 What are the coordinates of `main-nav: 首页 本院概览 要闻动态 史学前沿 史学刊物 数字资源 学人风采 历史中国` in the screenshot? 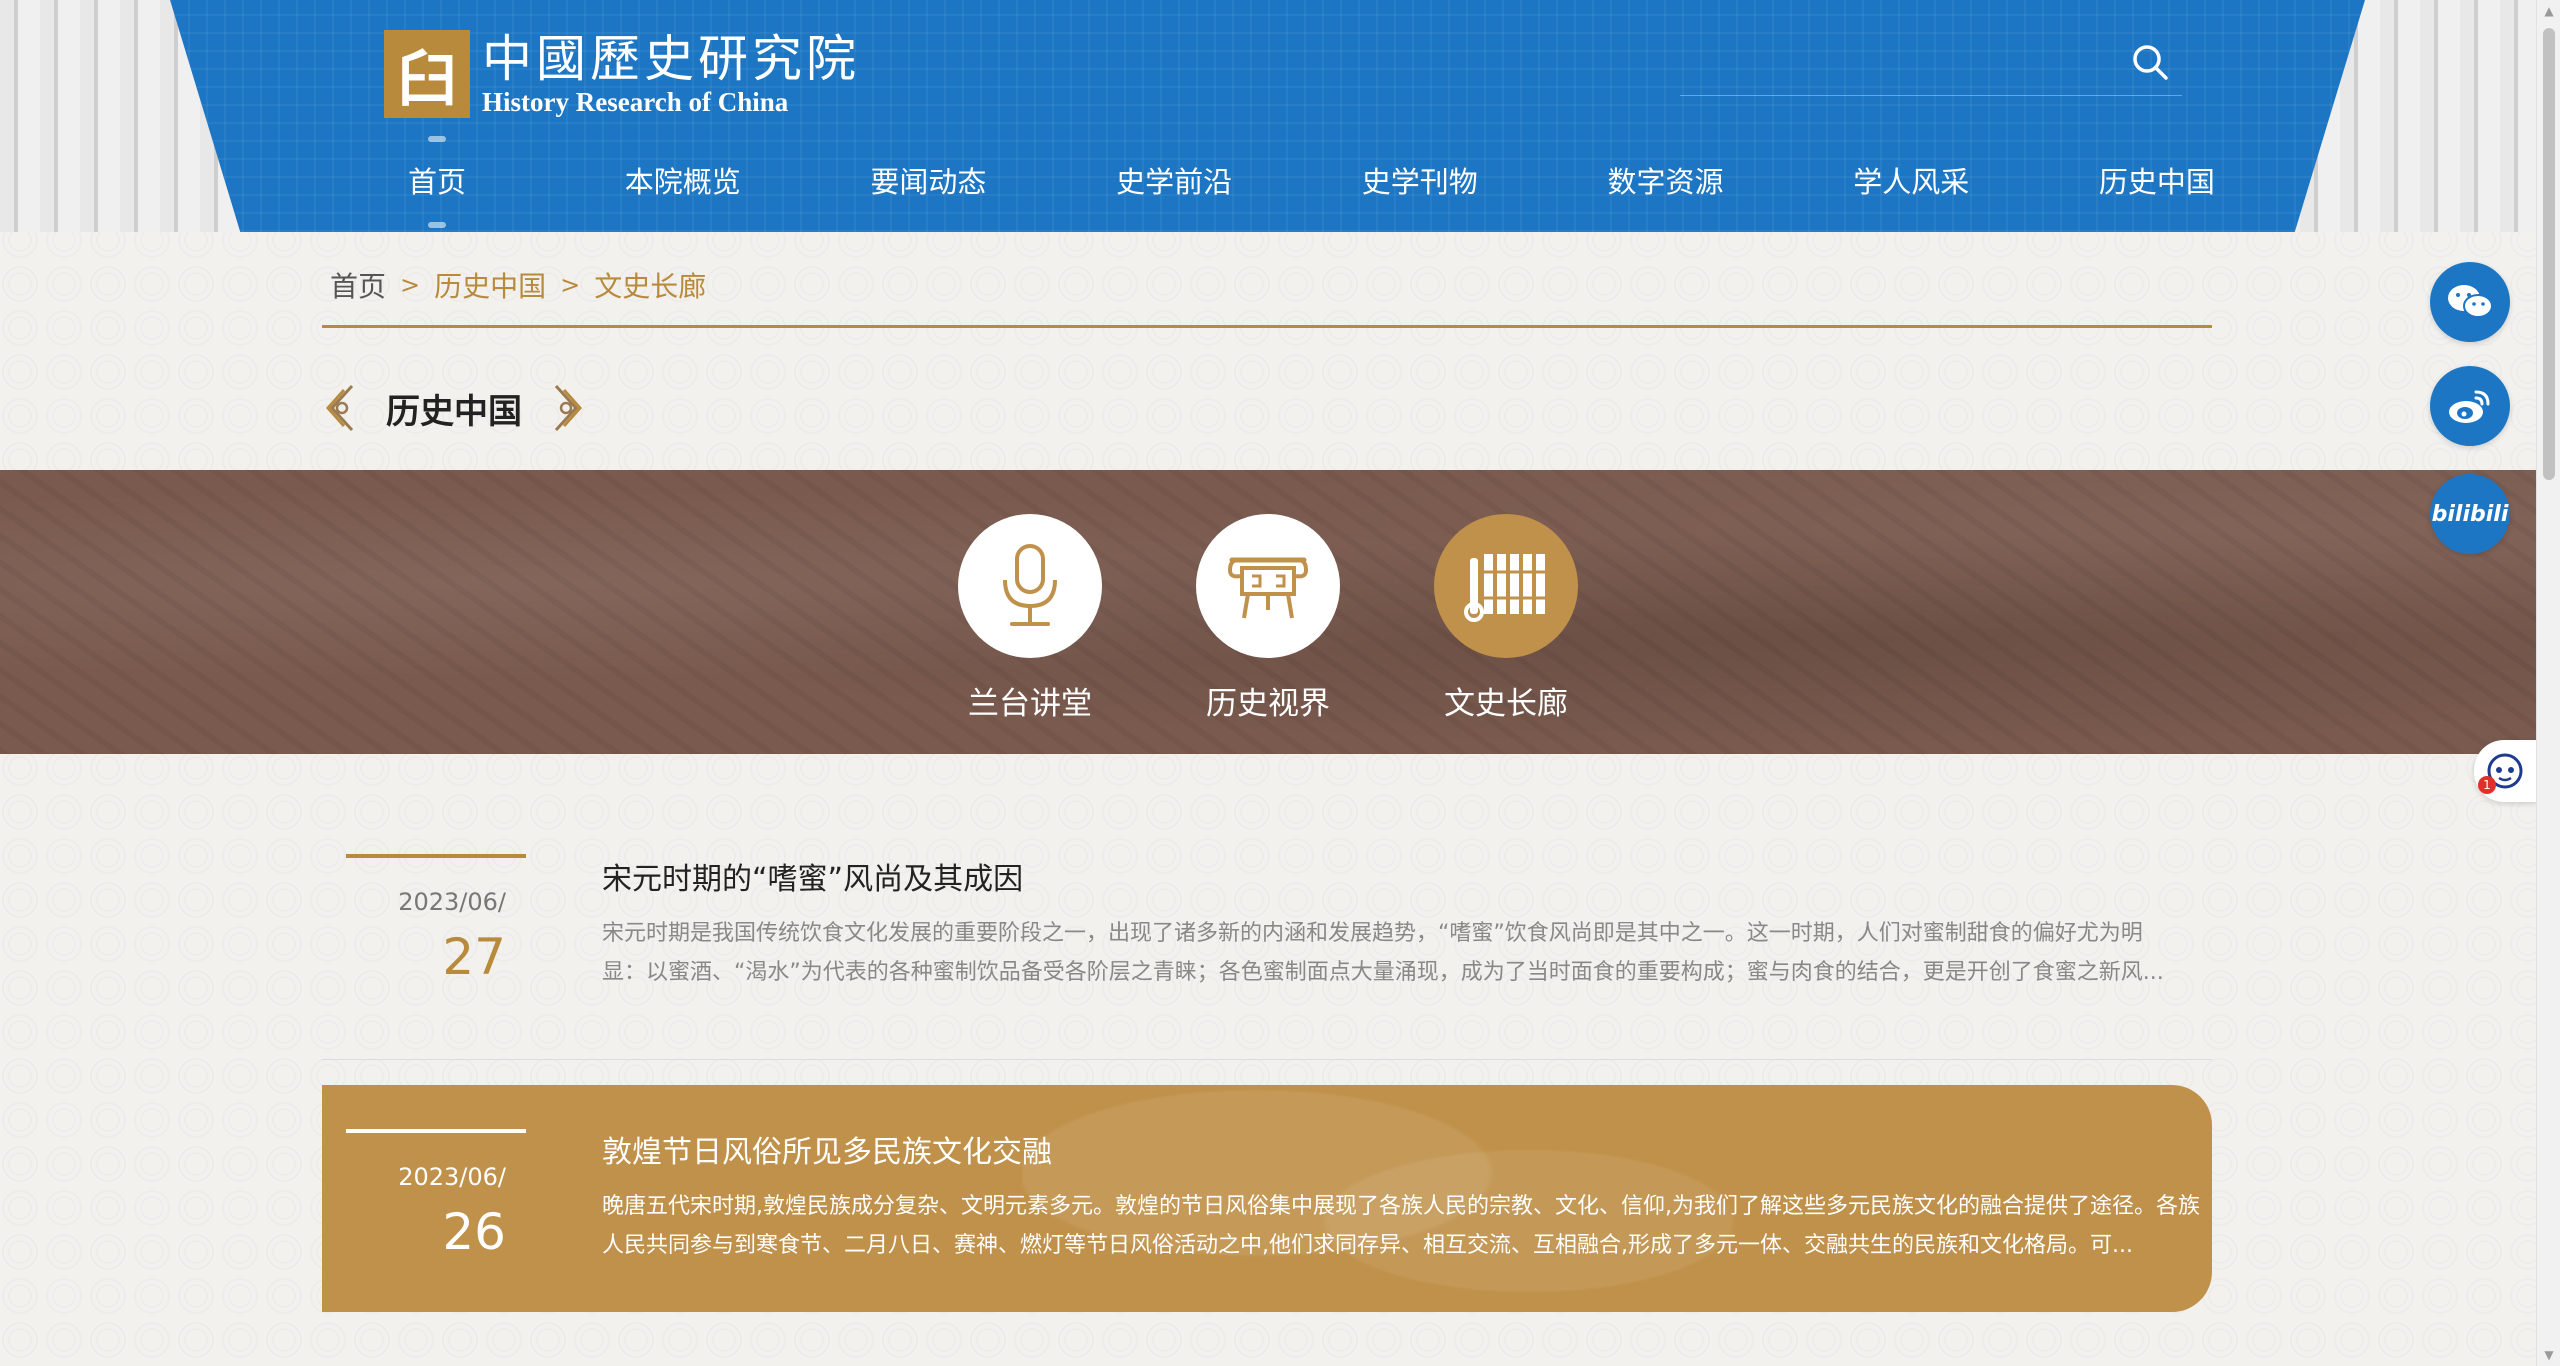 It's located at (1297, 182).